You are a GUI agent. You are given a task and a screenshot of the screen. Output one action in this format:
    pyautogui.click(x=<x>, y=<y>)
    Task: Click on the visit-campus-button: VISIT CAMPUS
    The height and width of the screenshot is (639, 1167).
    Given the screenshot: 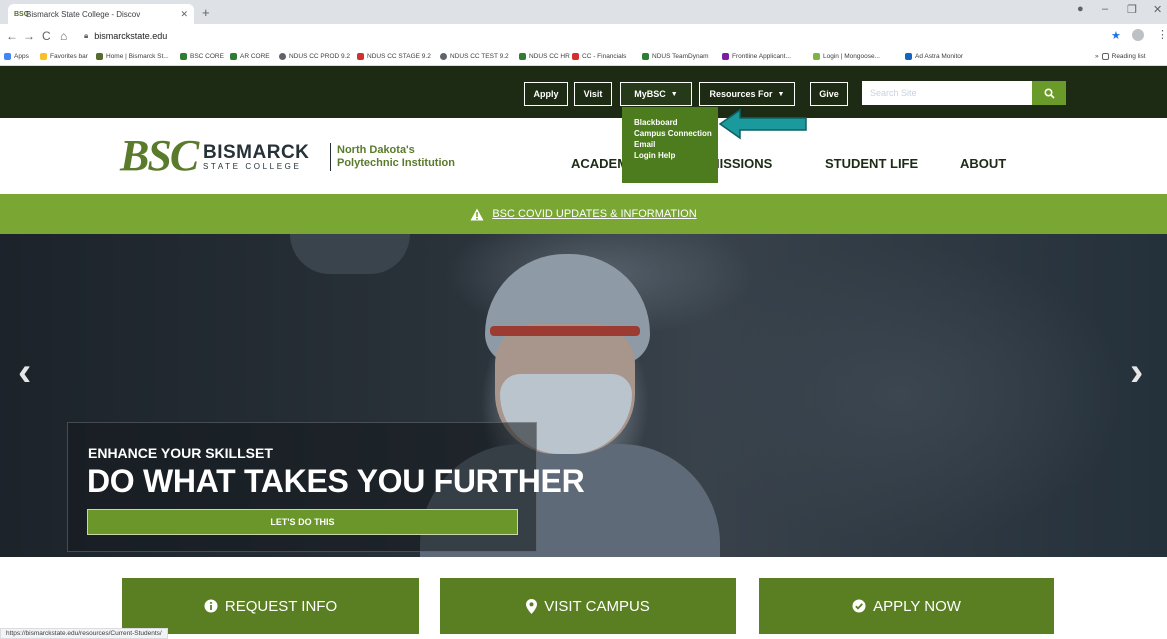 What is the action you would take?
    pyautogui.click(x=588, y=606)
    